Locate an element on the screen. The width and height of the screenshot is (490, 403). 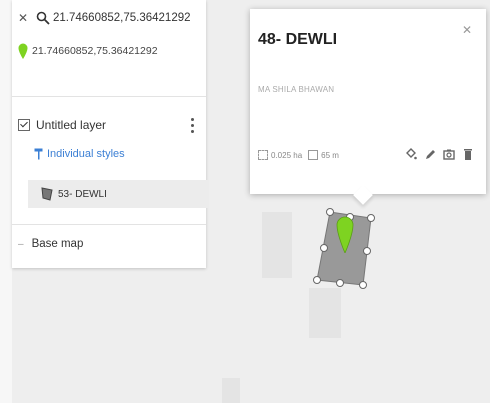
individual-styles-label: Individual styles is located at coordinates (86, 154).